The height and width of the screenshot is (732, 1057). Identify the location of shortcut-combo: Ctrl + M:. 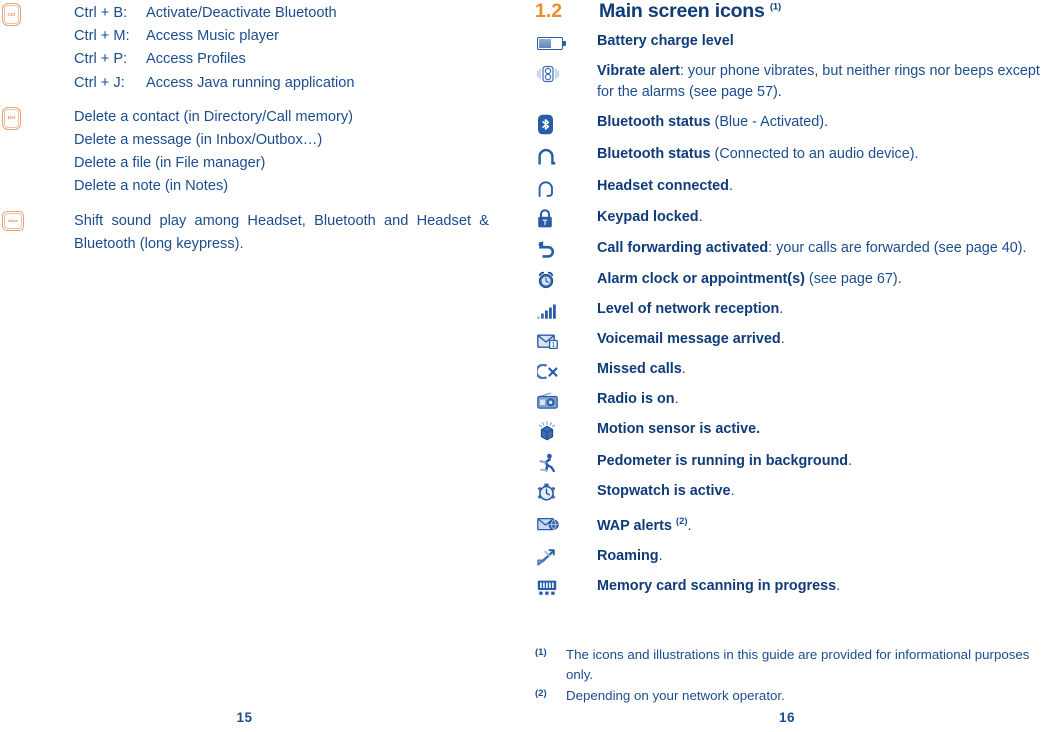
(102, 36).